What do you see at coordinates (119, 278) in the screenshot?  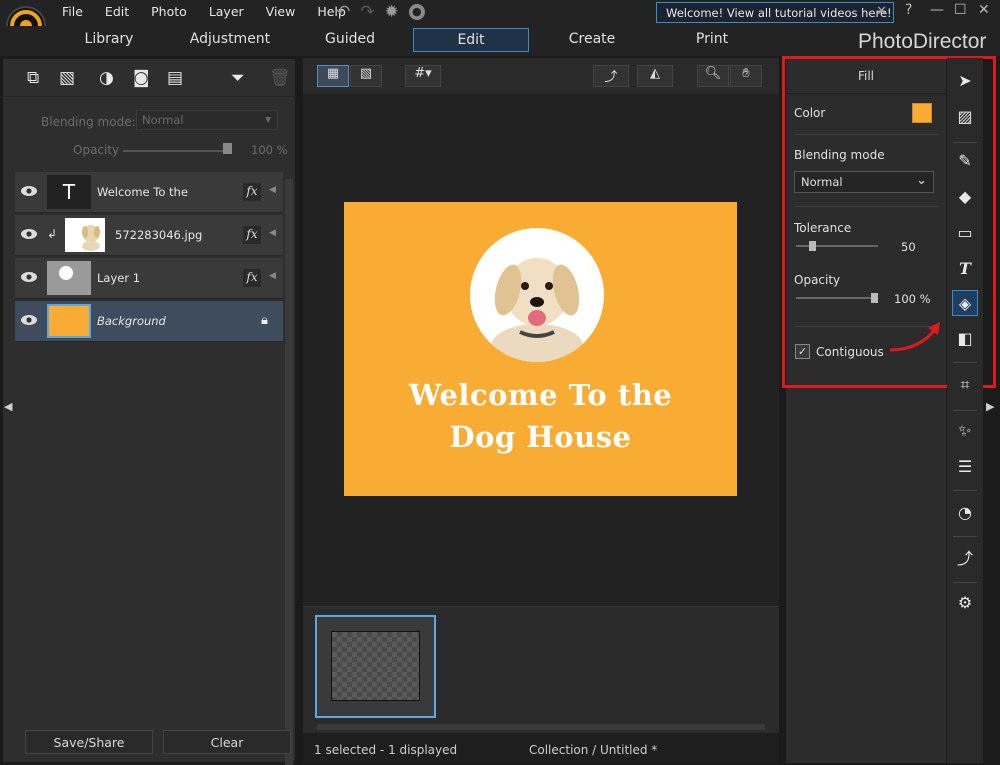 I see `layer-name: Layer 1` at bounding box center [119, 278].